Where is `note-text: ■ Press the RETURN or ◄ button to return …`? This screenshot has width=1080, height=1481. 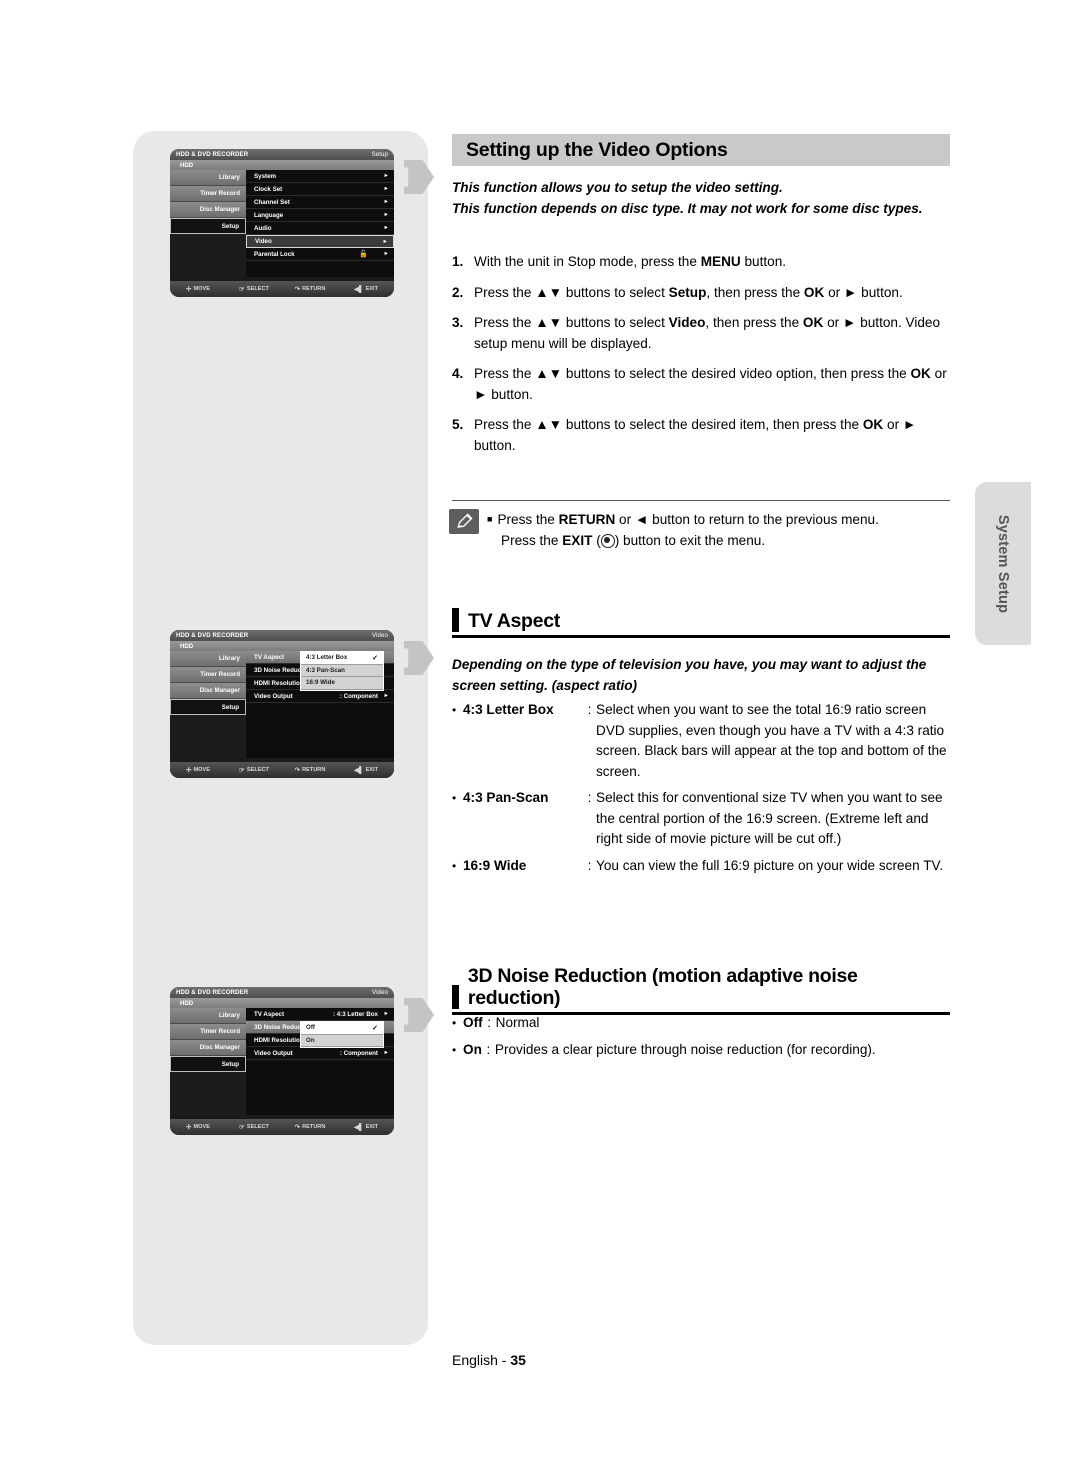 note-text: ■ Press the RETURN or ◄ button to return … is located at coordinates (683, 530).